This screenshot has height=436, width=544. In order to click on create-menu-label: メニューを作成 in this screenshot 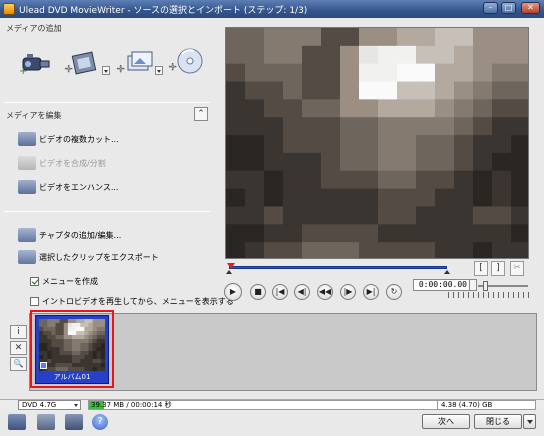, I will do `click(70, 281)`.